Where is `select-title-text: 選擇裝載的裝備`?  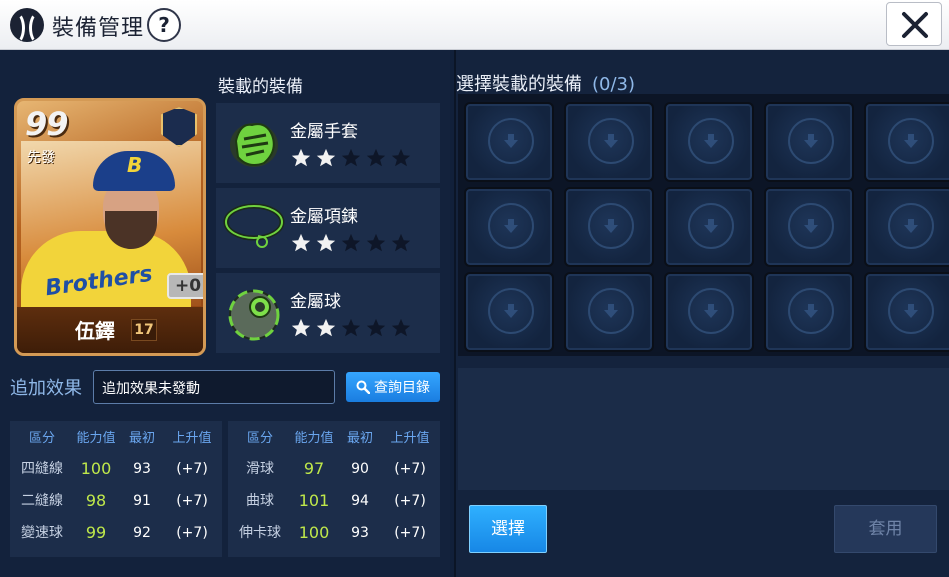
select-title-text: 選擇裝載的裝備 is located at coordinates (519, 84).